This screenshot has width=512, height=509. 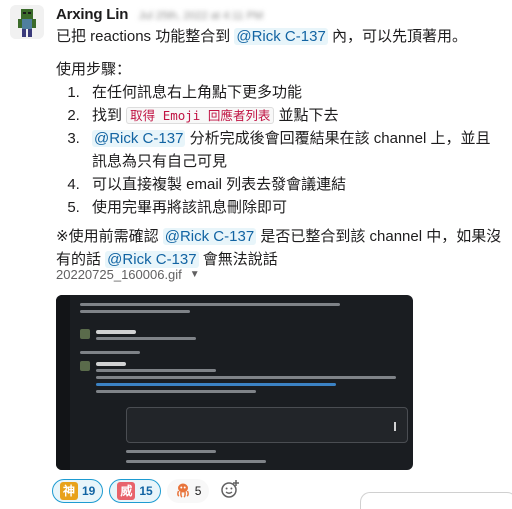 I want to click on list-item: 在任何訊息右上角點下更多功能, so click(x=294, y=92).